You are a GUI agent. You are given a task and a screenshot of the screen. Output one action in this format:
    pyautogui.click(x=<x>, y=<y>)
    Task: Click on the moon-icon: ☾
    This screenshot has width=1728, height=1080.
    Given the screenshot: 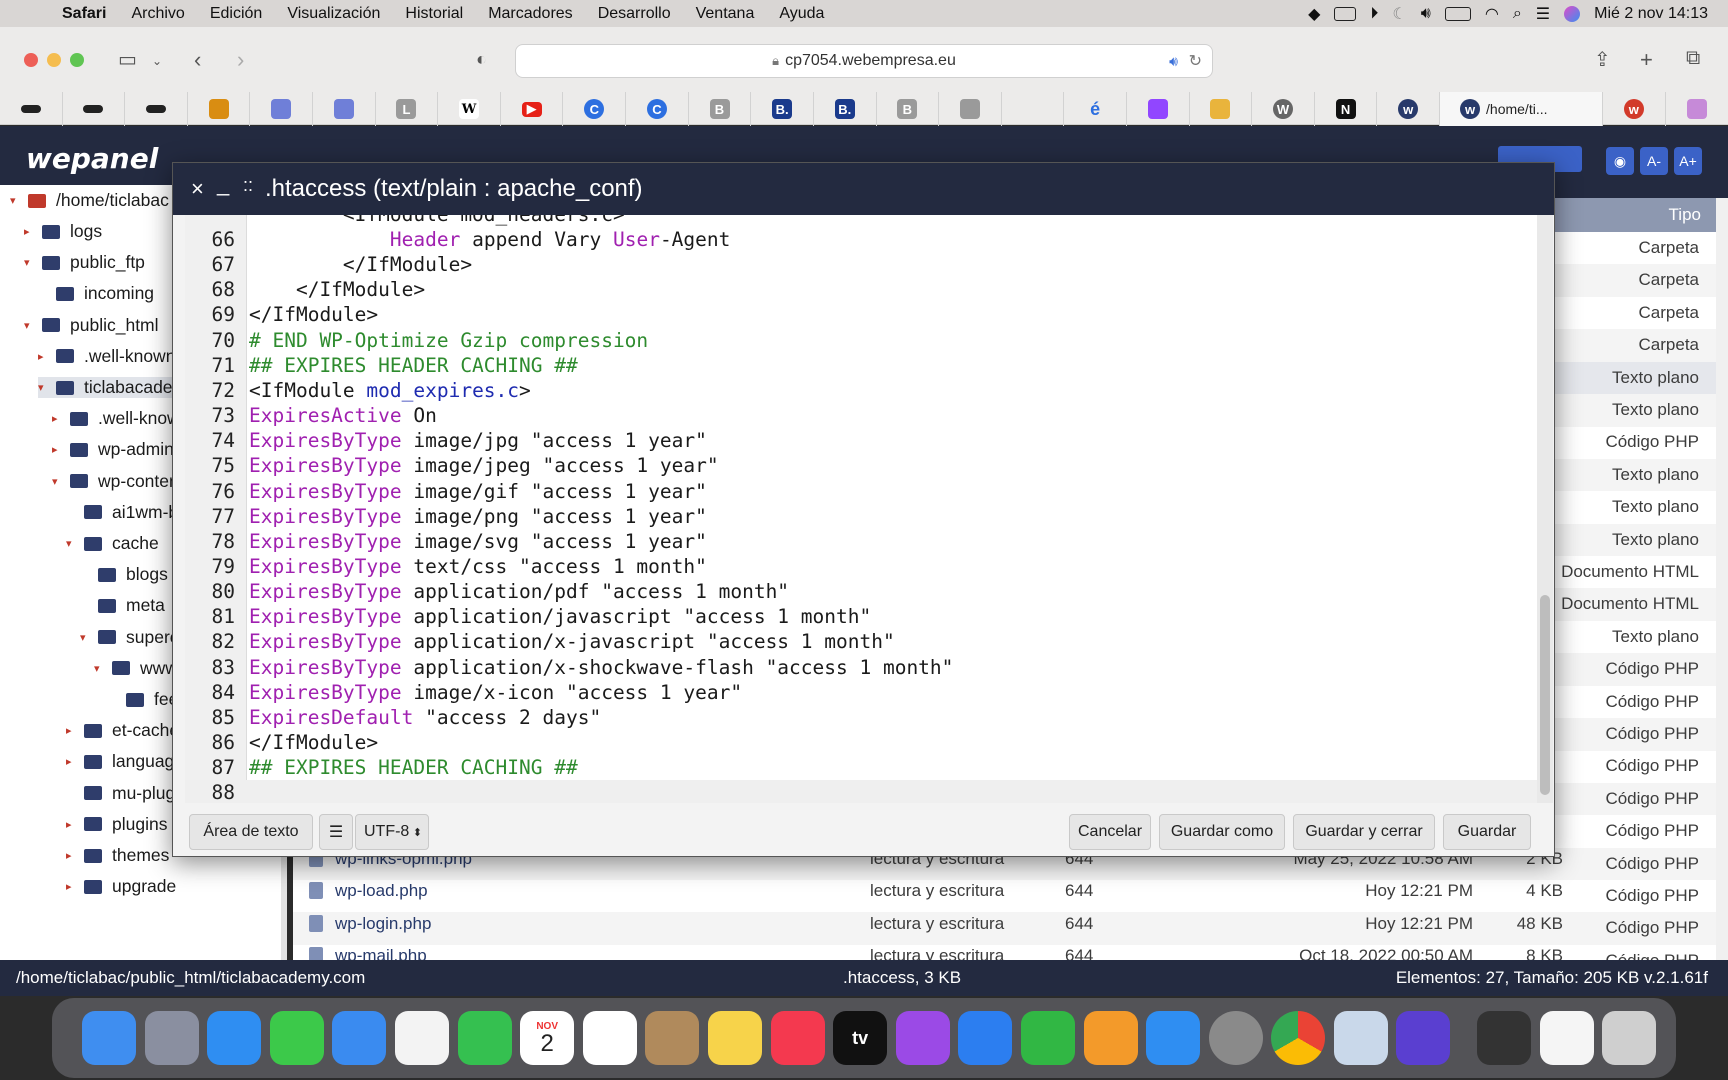 What is the action you would take?
    pyautogui.click(x=1399, y=14)
    